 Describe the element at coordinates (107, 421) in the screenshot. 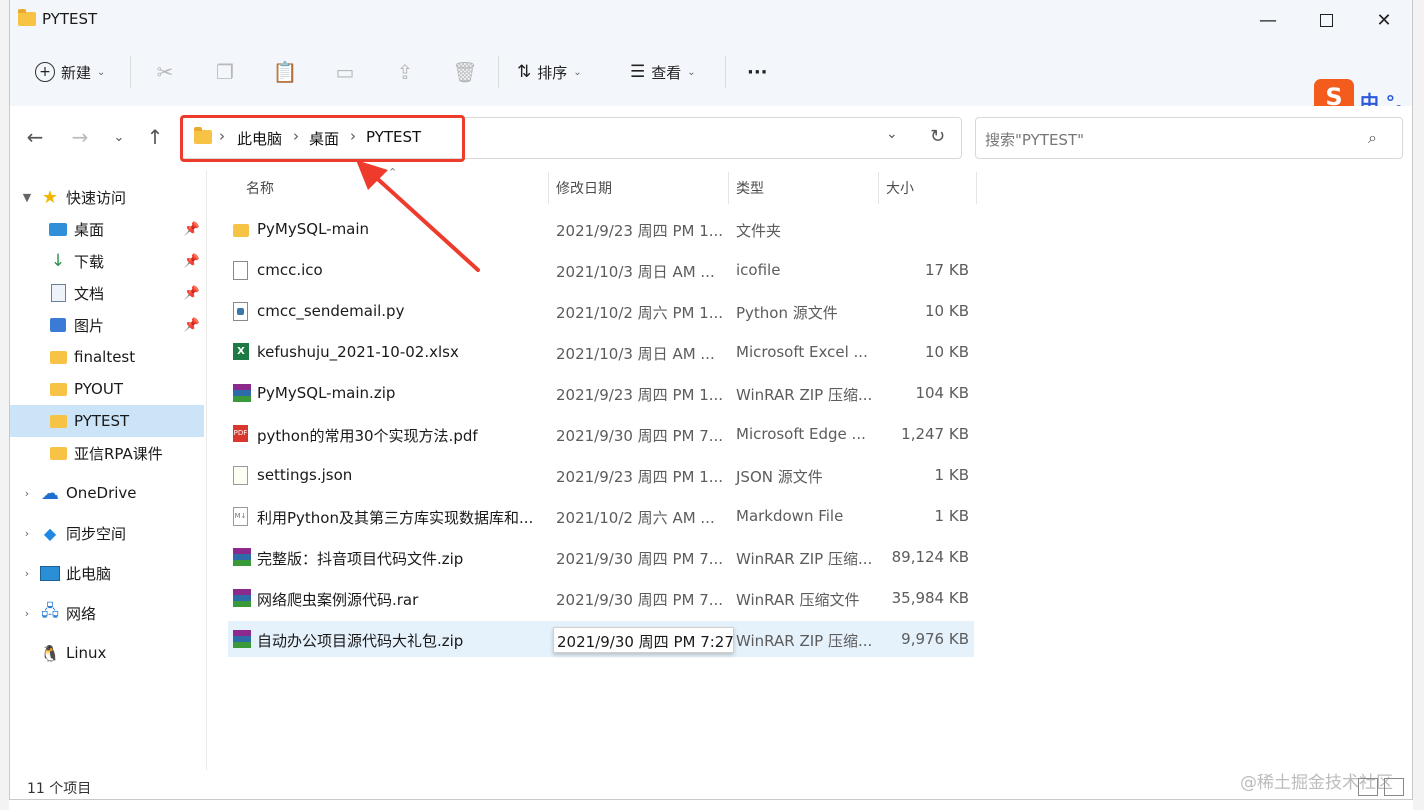

I see `sidebar-item-pytest: PYTEST` at that location.